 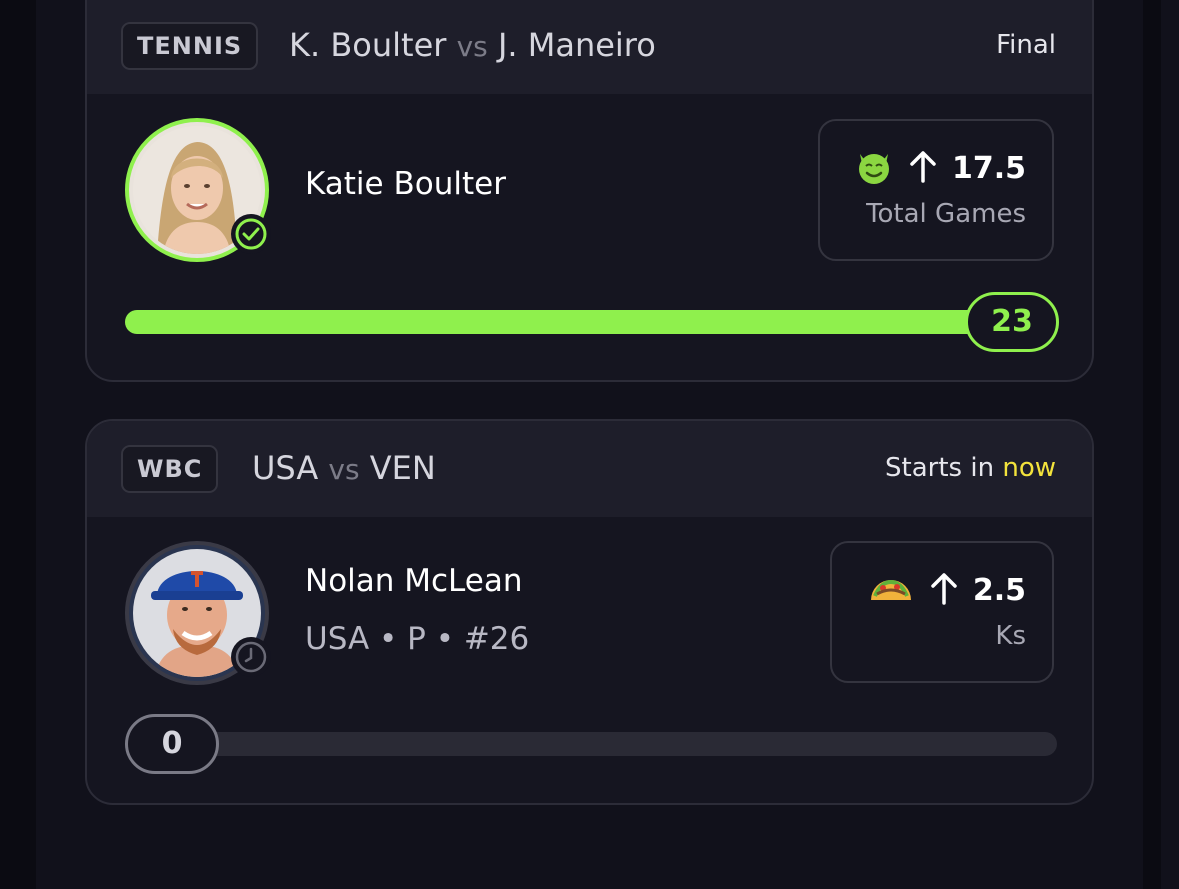 I want to click on card-header: TENNIS K. Boulter vs J. Maneiro Final, so click(x=589, y=47).